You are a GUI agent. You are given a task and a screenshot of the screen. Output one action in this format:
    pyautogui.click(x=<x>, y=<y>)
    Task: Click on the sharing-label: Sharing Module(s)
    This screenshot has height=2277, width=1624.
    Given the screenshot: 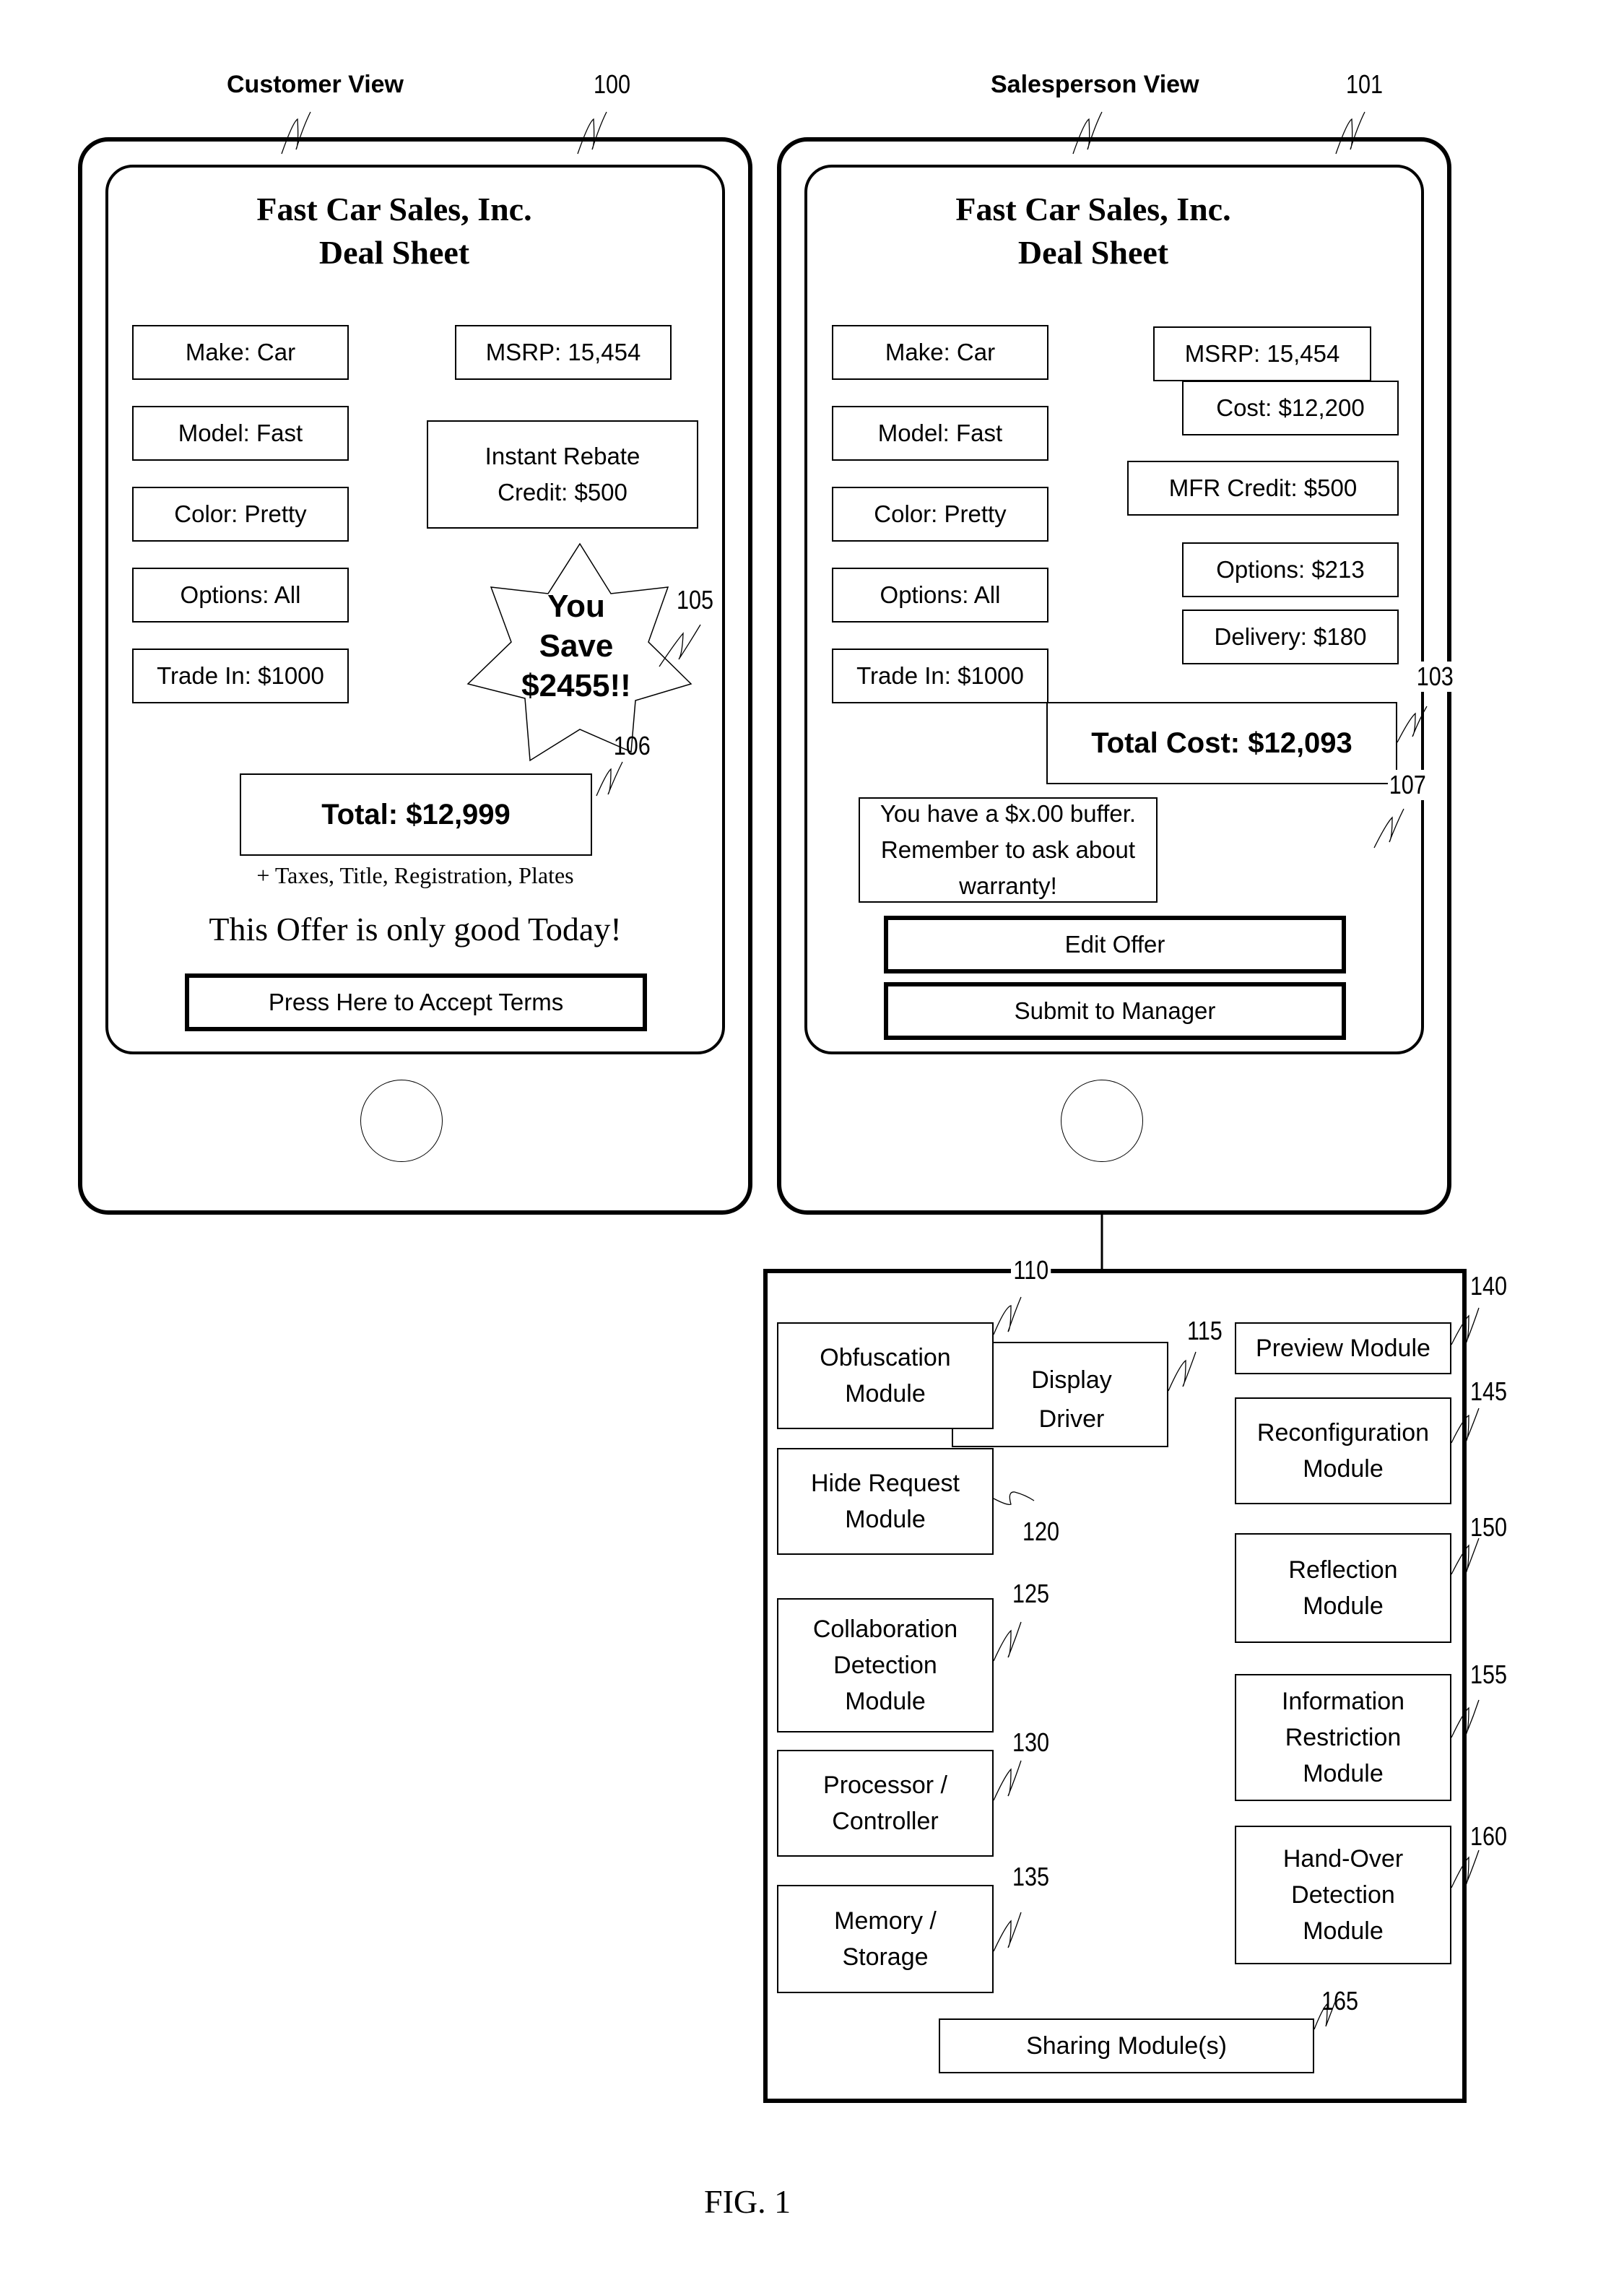 What is the action you would take?
    pyautogui.click(x=1126, y=2046)
    